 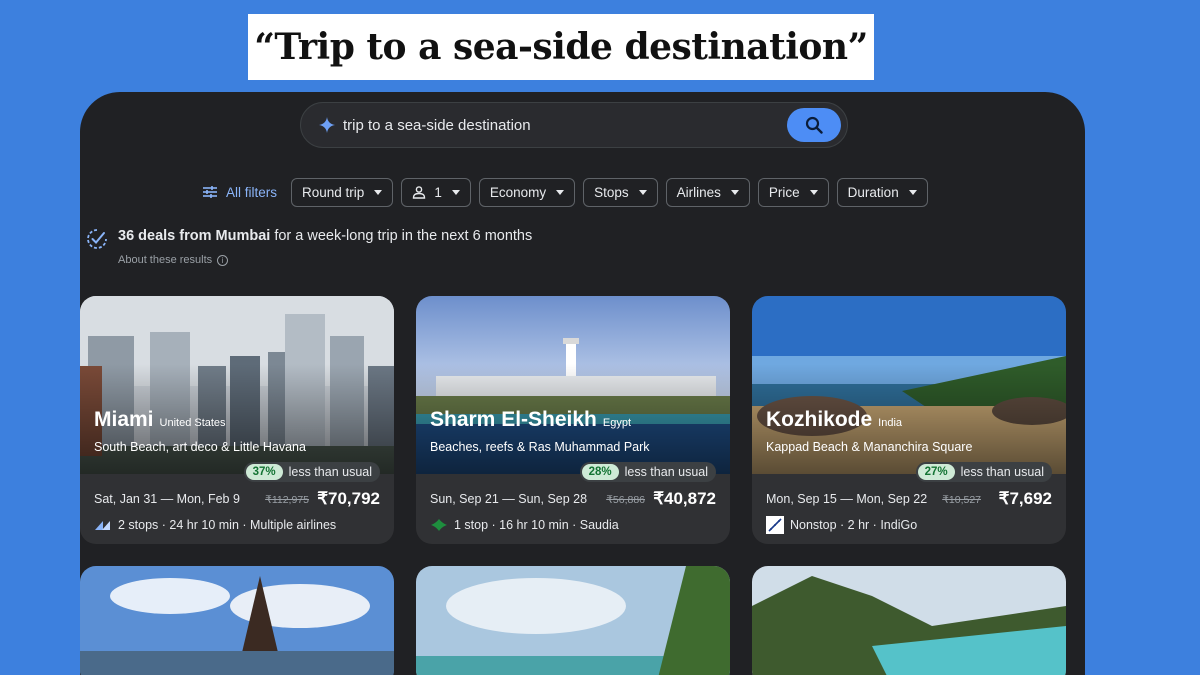 I want to click on about-results-link: About these results i, so click(x=173, y=260).